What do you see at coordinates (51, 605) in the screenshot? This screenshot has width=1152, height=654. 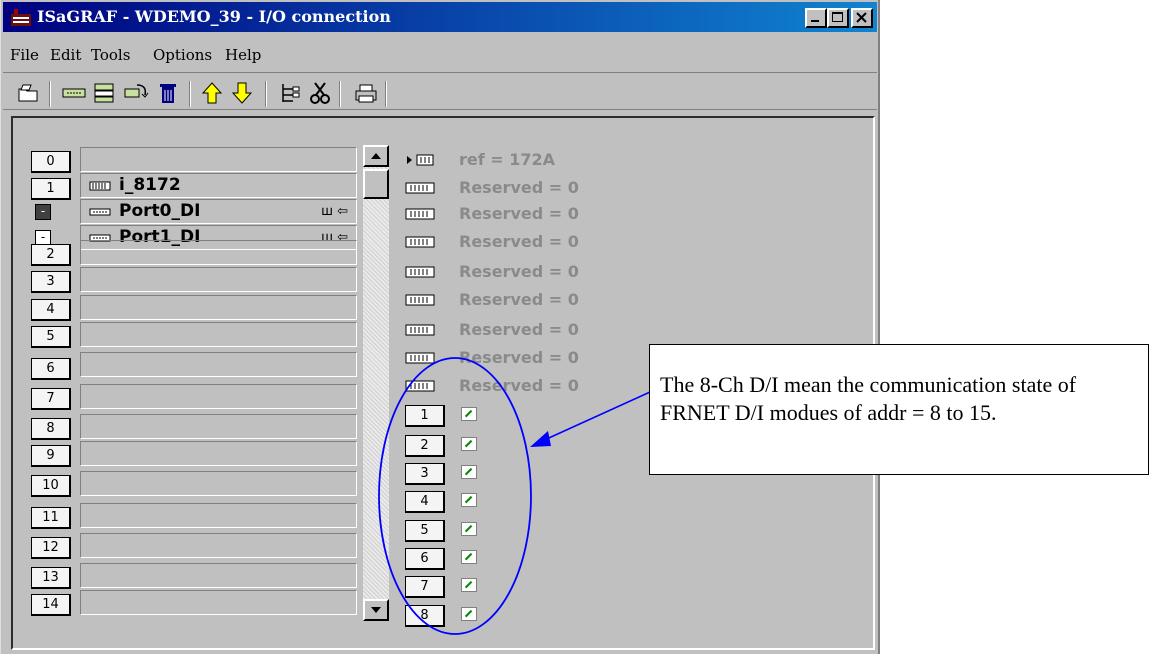 I see `slot-number: 14` at bounding box center [51, 605].